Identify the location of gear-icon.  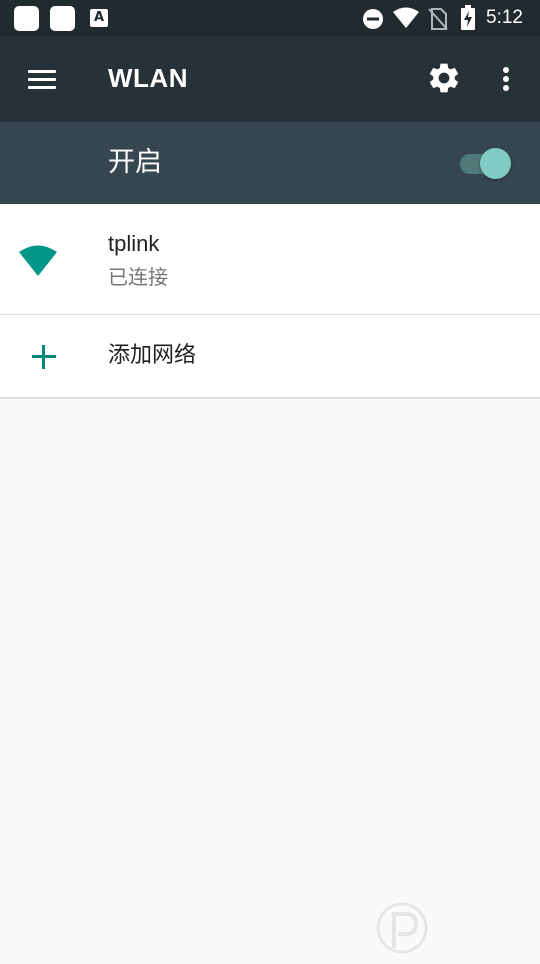
(444, 78).